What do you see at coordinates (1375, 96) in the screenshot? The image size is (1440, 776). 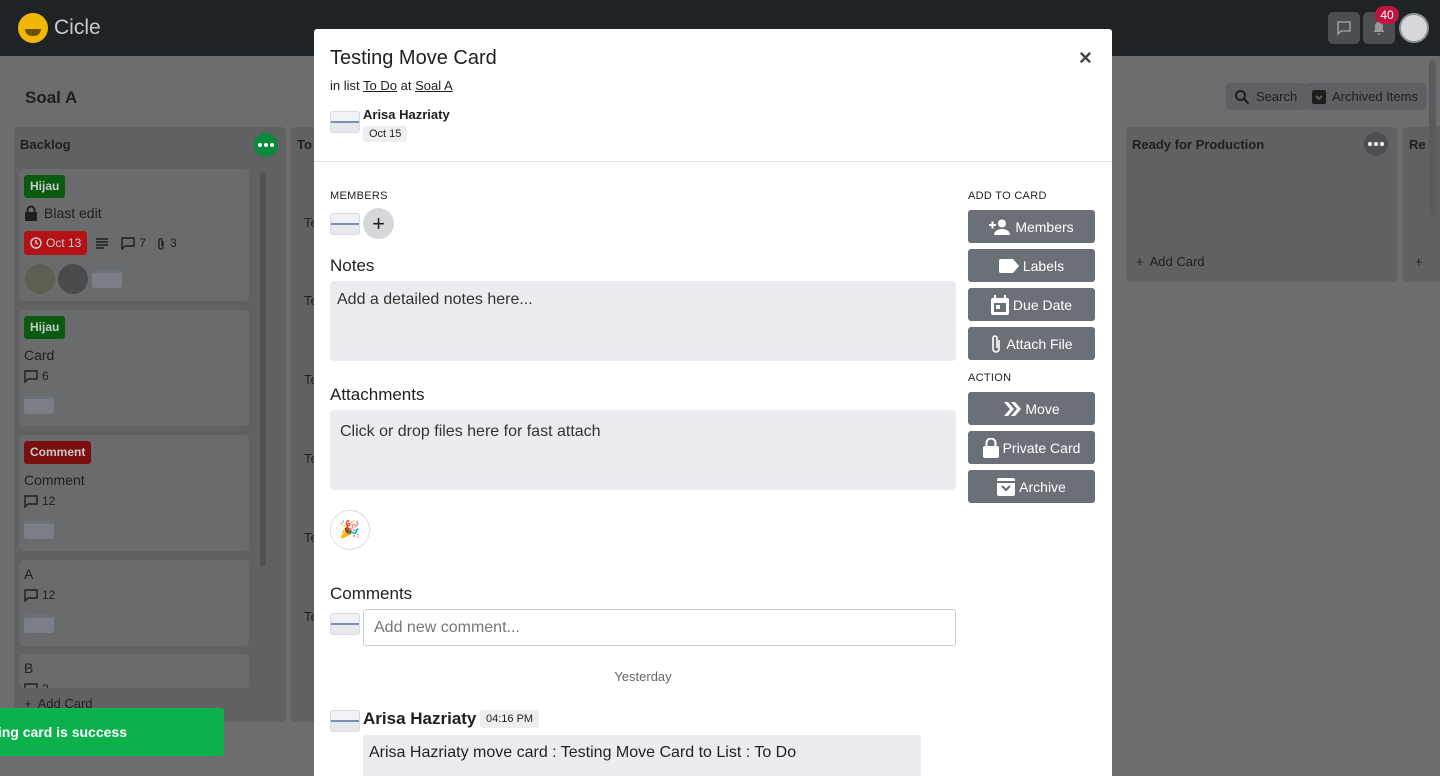 I see `archived-items-label: Archived Items` at bounding box center [1375, 96].